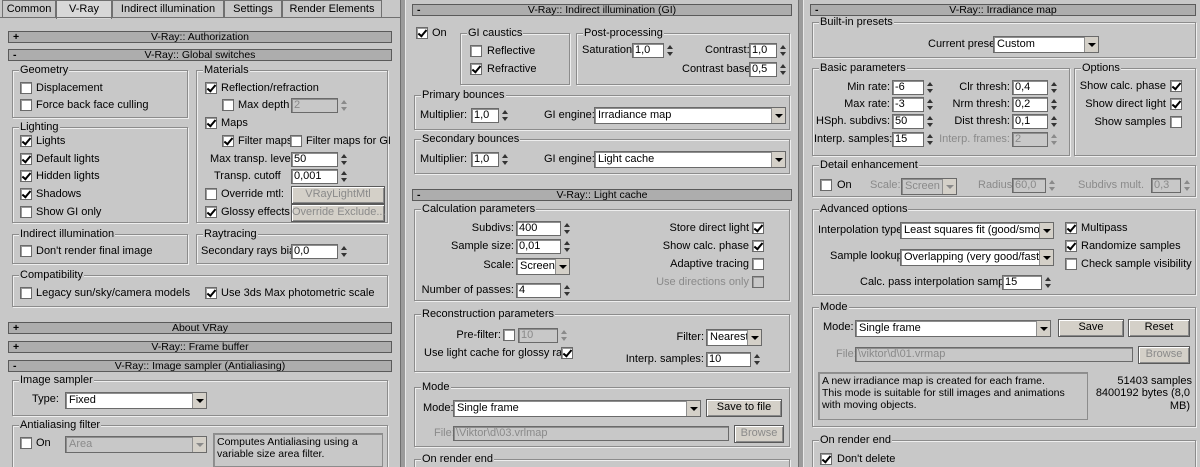  Describe the element at coordinates (567, 290) in the screenshot. I see `passes-arrows` at that location.